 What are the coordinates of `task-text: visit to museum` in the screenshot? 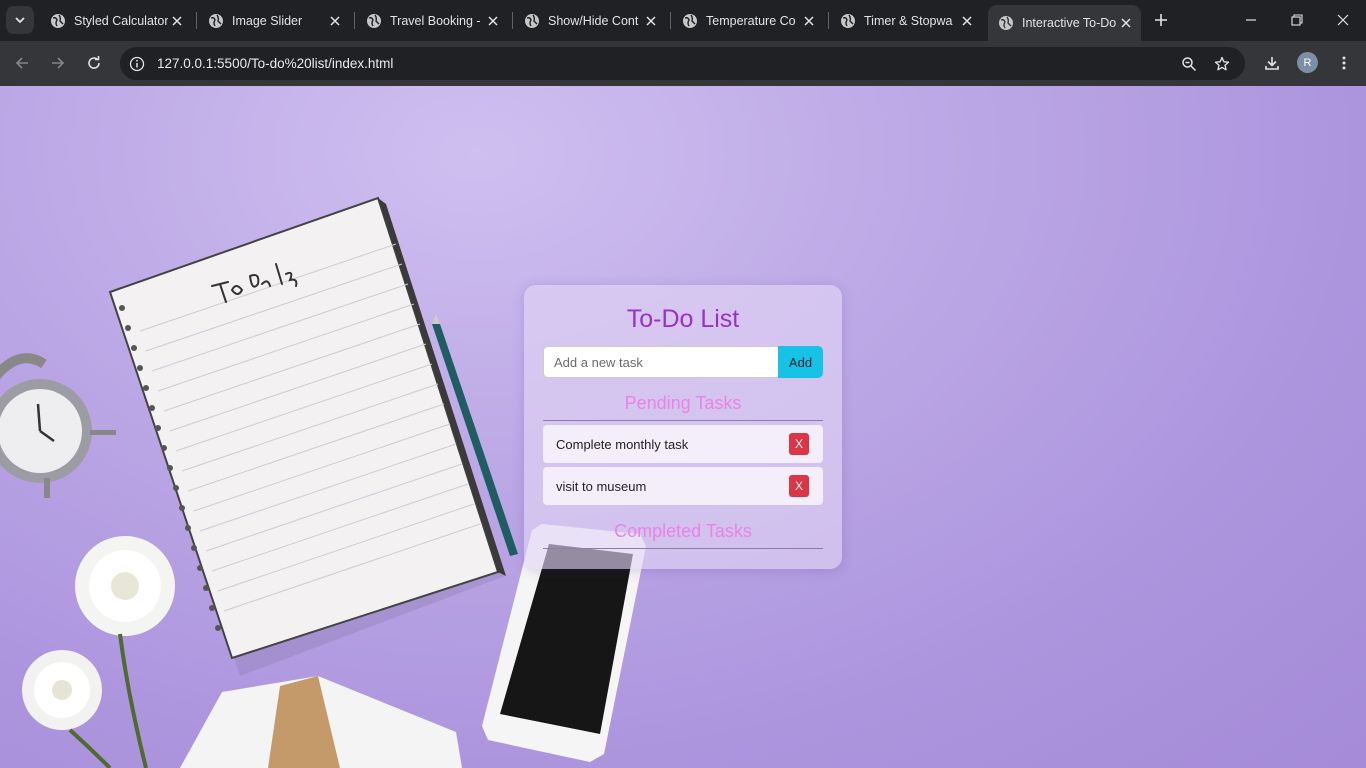 It's located at (601, 486).